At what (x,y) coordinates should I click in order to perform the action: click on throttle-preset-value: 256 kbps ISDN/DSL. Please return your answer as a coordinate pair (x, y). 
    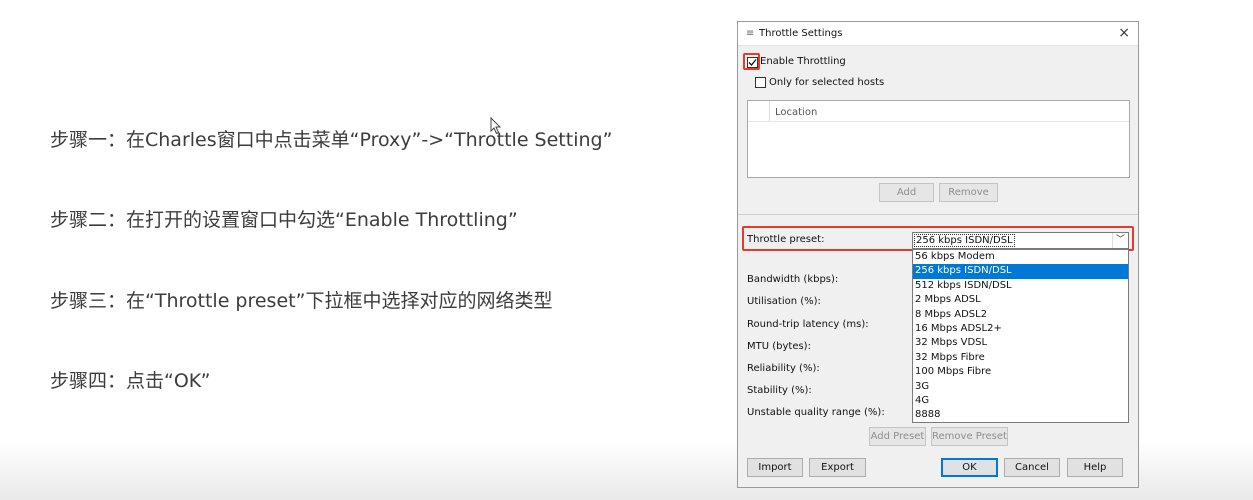
    Looking at the image, I should click on (964, 240).